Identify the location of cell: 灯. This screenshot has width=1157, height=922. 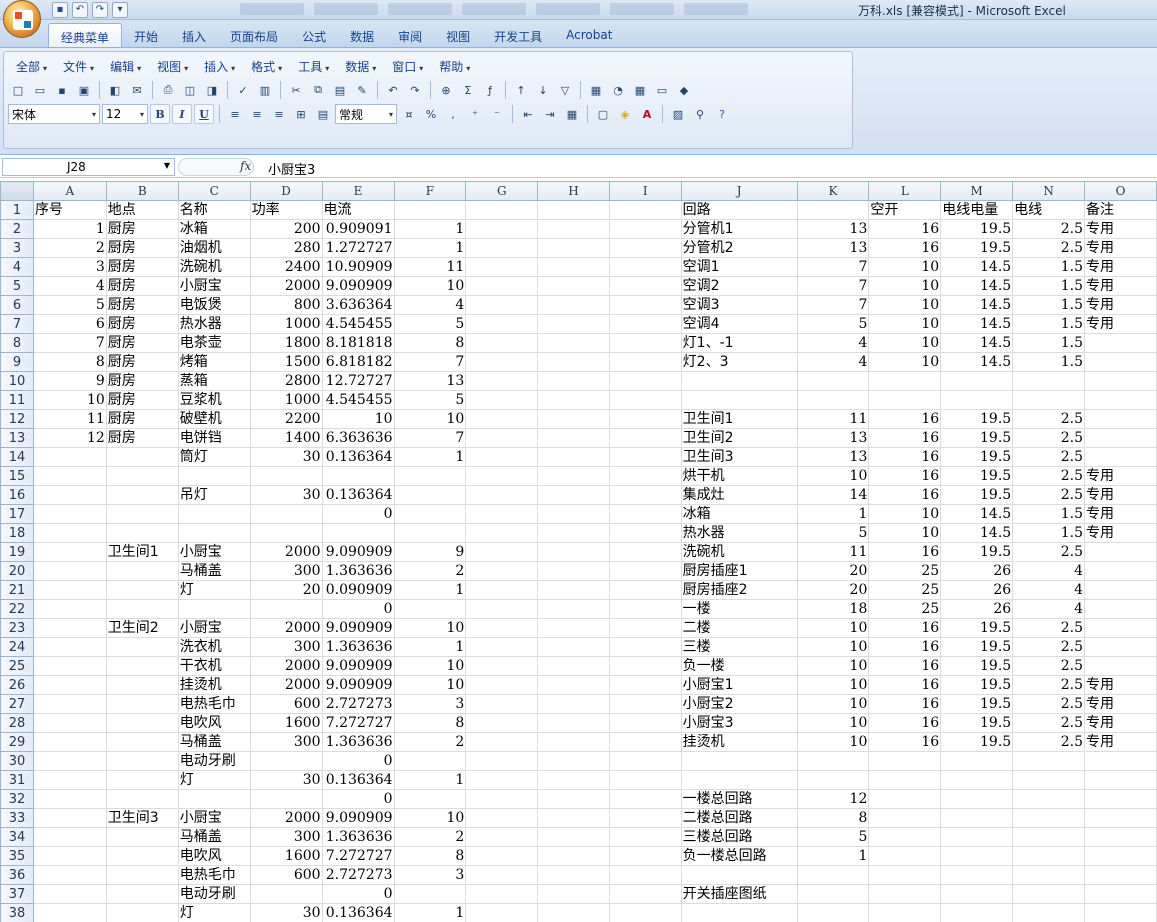
(214, 780).